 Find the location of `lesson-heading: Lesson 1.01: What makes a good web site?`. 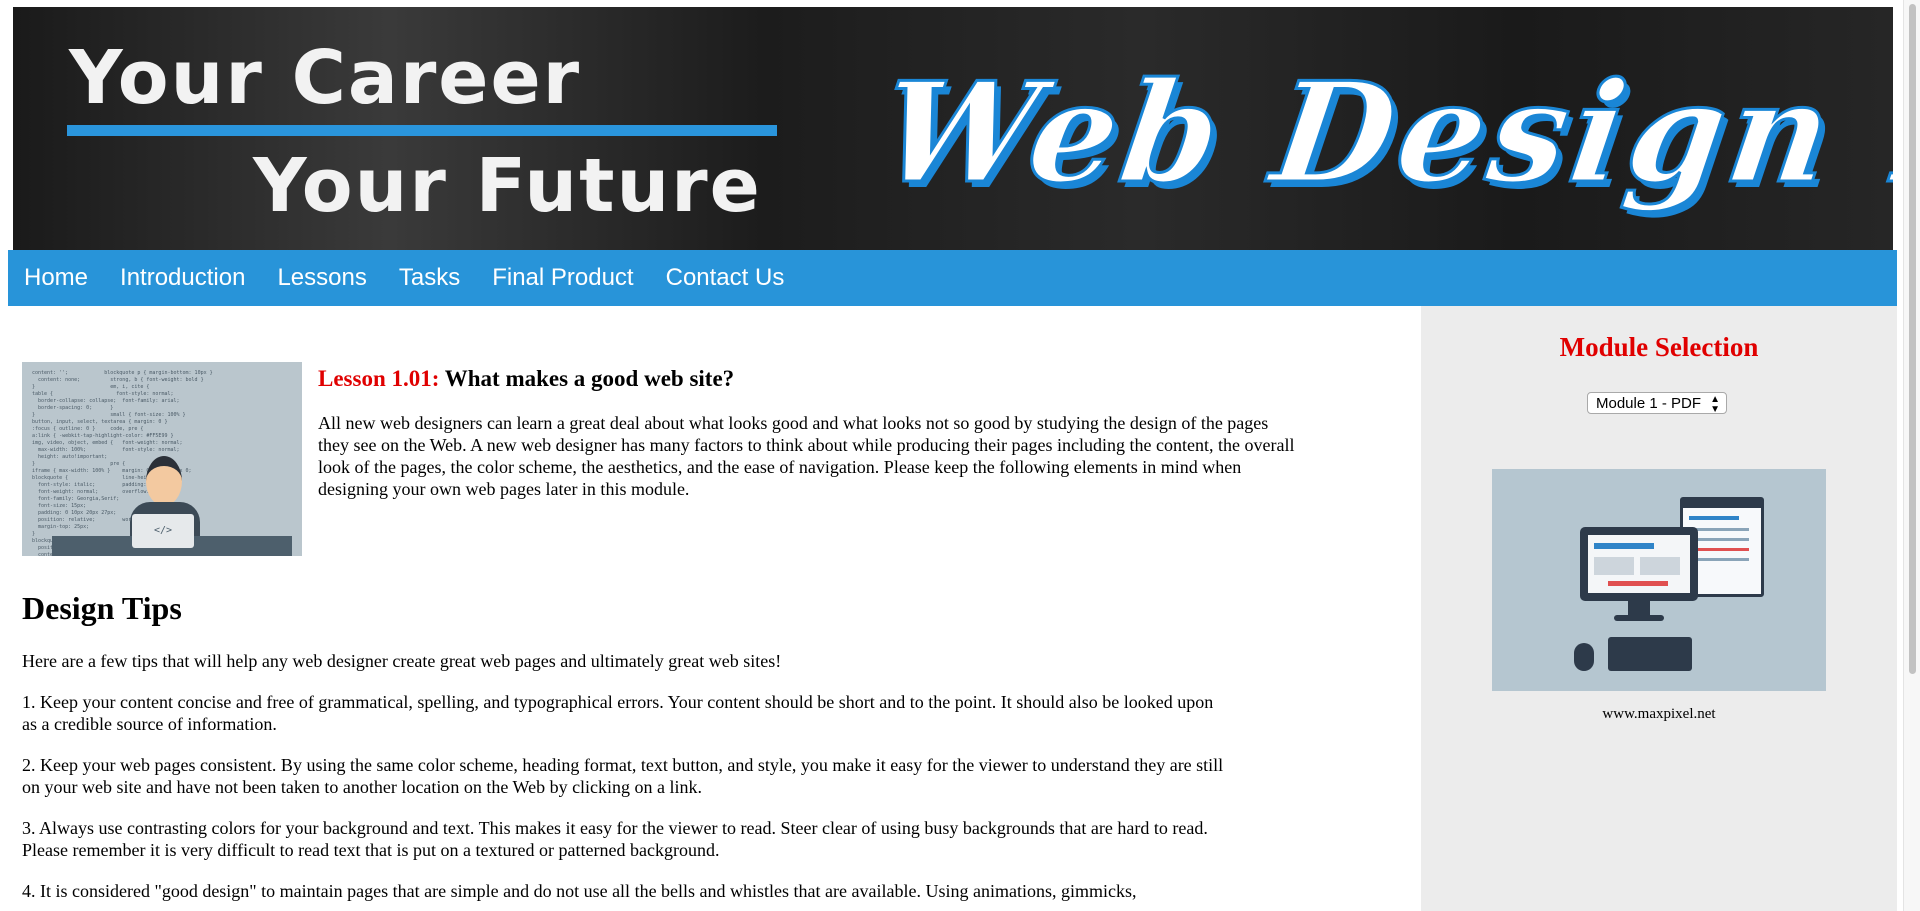

lesson-heading: Lesson 1.01: What makes a good web site? is located at coordinates (526, 379).